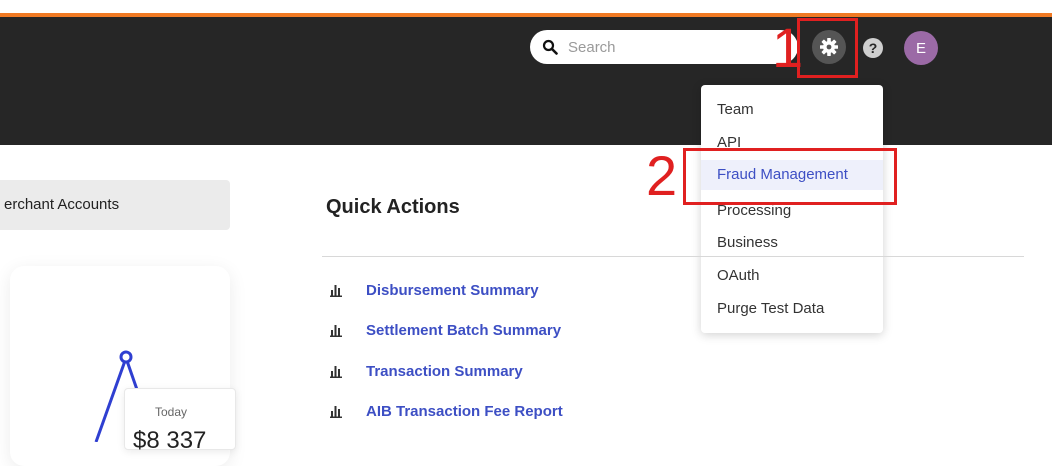 This screenshot has width=1052, height=466. I want to click on search-box, so click(664, 47).